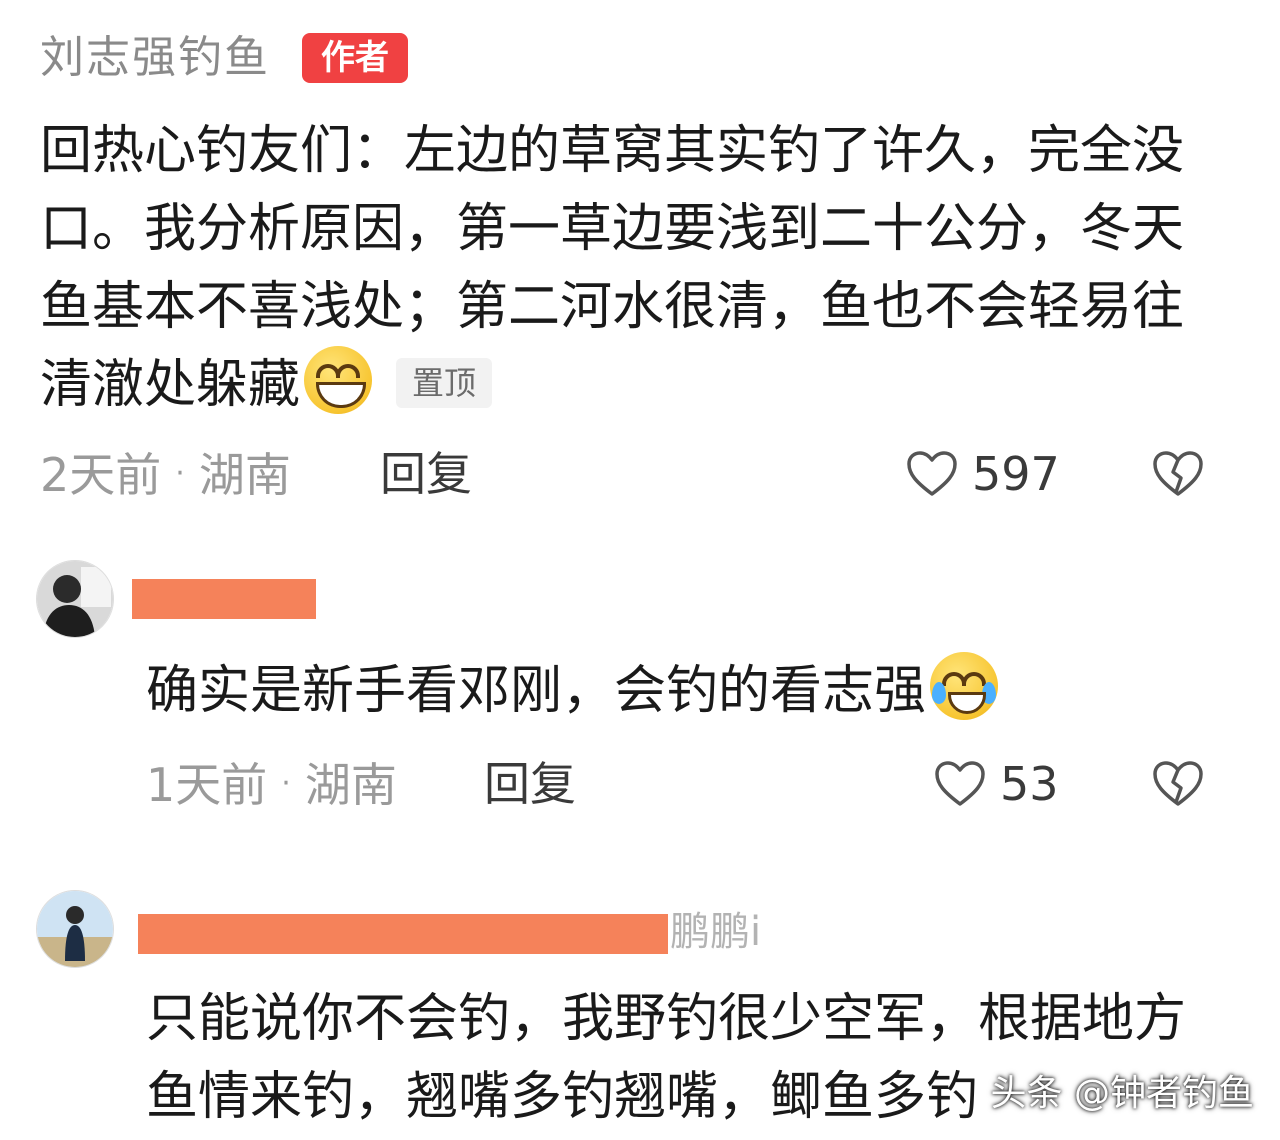 This screenshot has width=1280, height=1140. What do you see at coordinates (165, 474) in the screenshot?
I see `main-comment-meta: 2天前 · 湖南` at bounding box center [165, 474].